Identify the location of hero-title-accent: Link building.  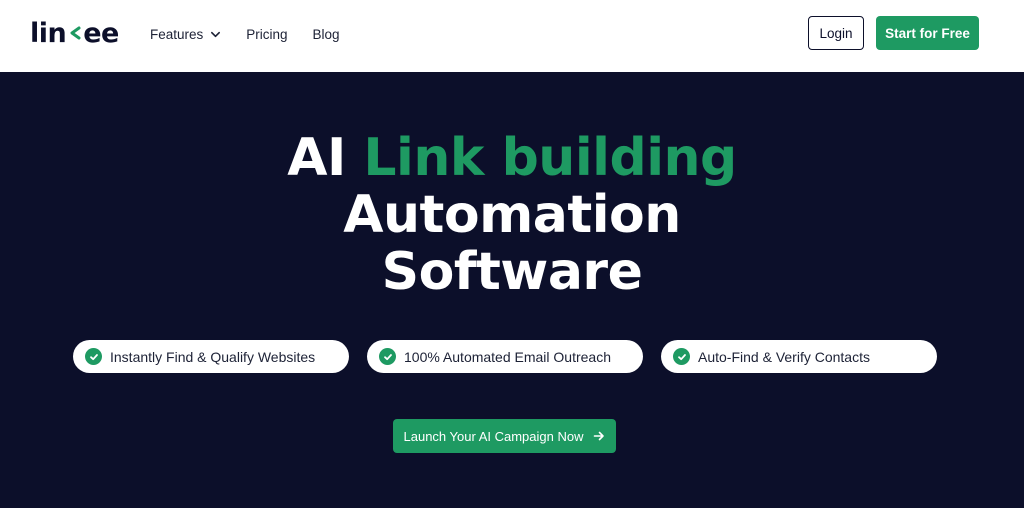
(550, 158).